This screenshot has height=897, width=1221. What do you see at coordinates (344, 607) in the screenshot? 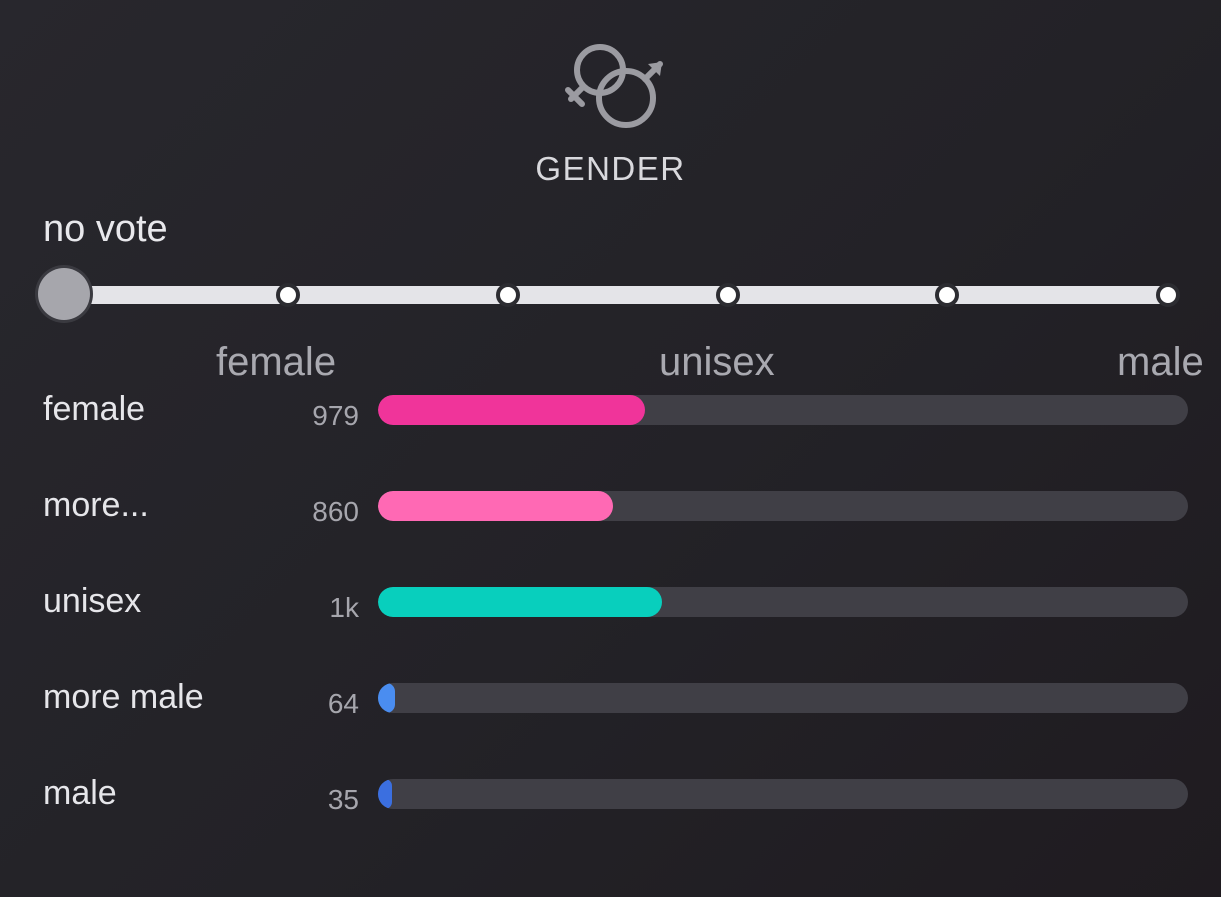
I see `result-count: 1k` at bounding box center [344, 607].